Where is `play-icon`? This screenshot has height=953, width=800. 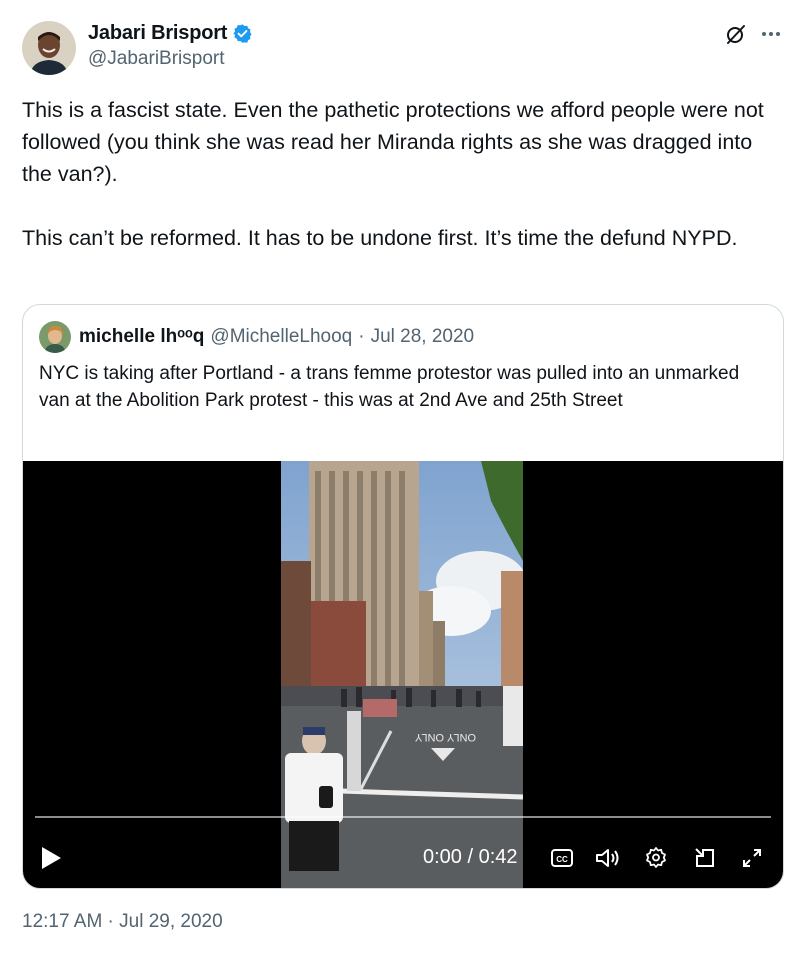
play-icon is located at coordinates (51, 860).